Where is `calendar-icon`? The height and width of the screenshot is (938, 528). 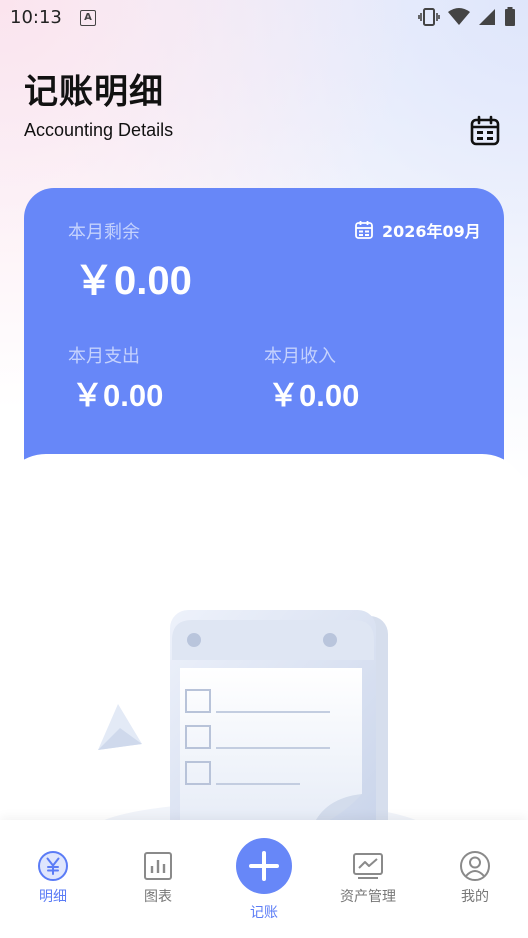
calendar-icon is located at coordinates (485, 130).